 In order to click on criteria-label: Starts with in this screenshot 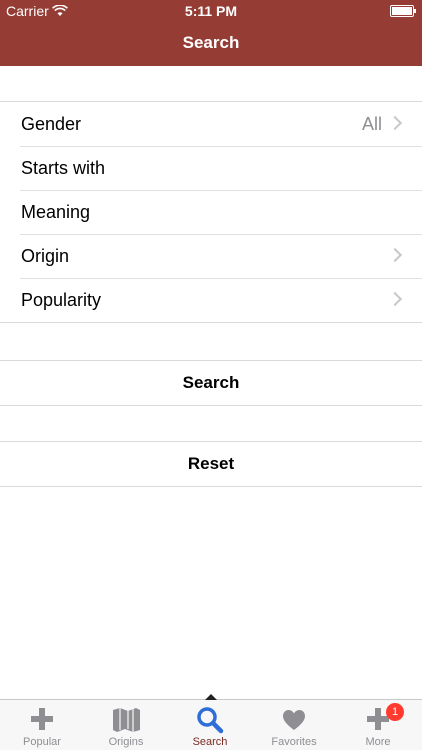, I will do `click(63, 168)`.